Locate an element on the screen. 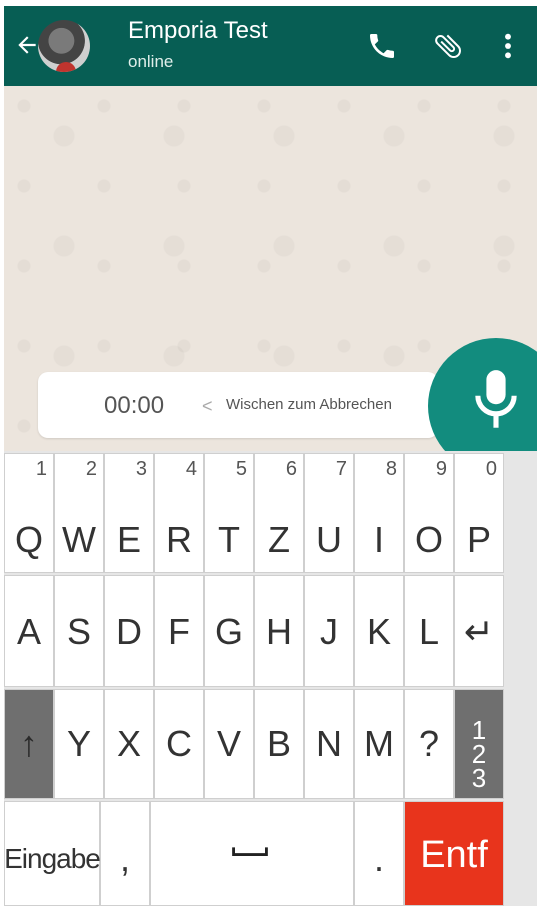  key-label: ? is located at coordinates (429, 743).